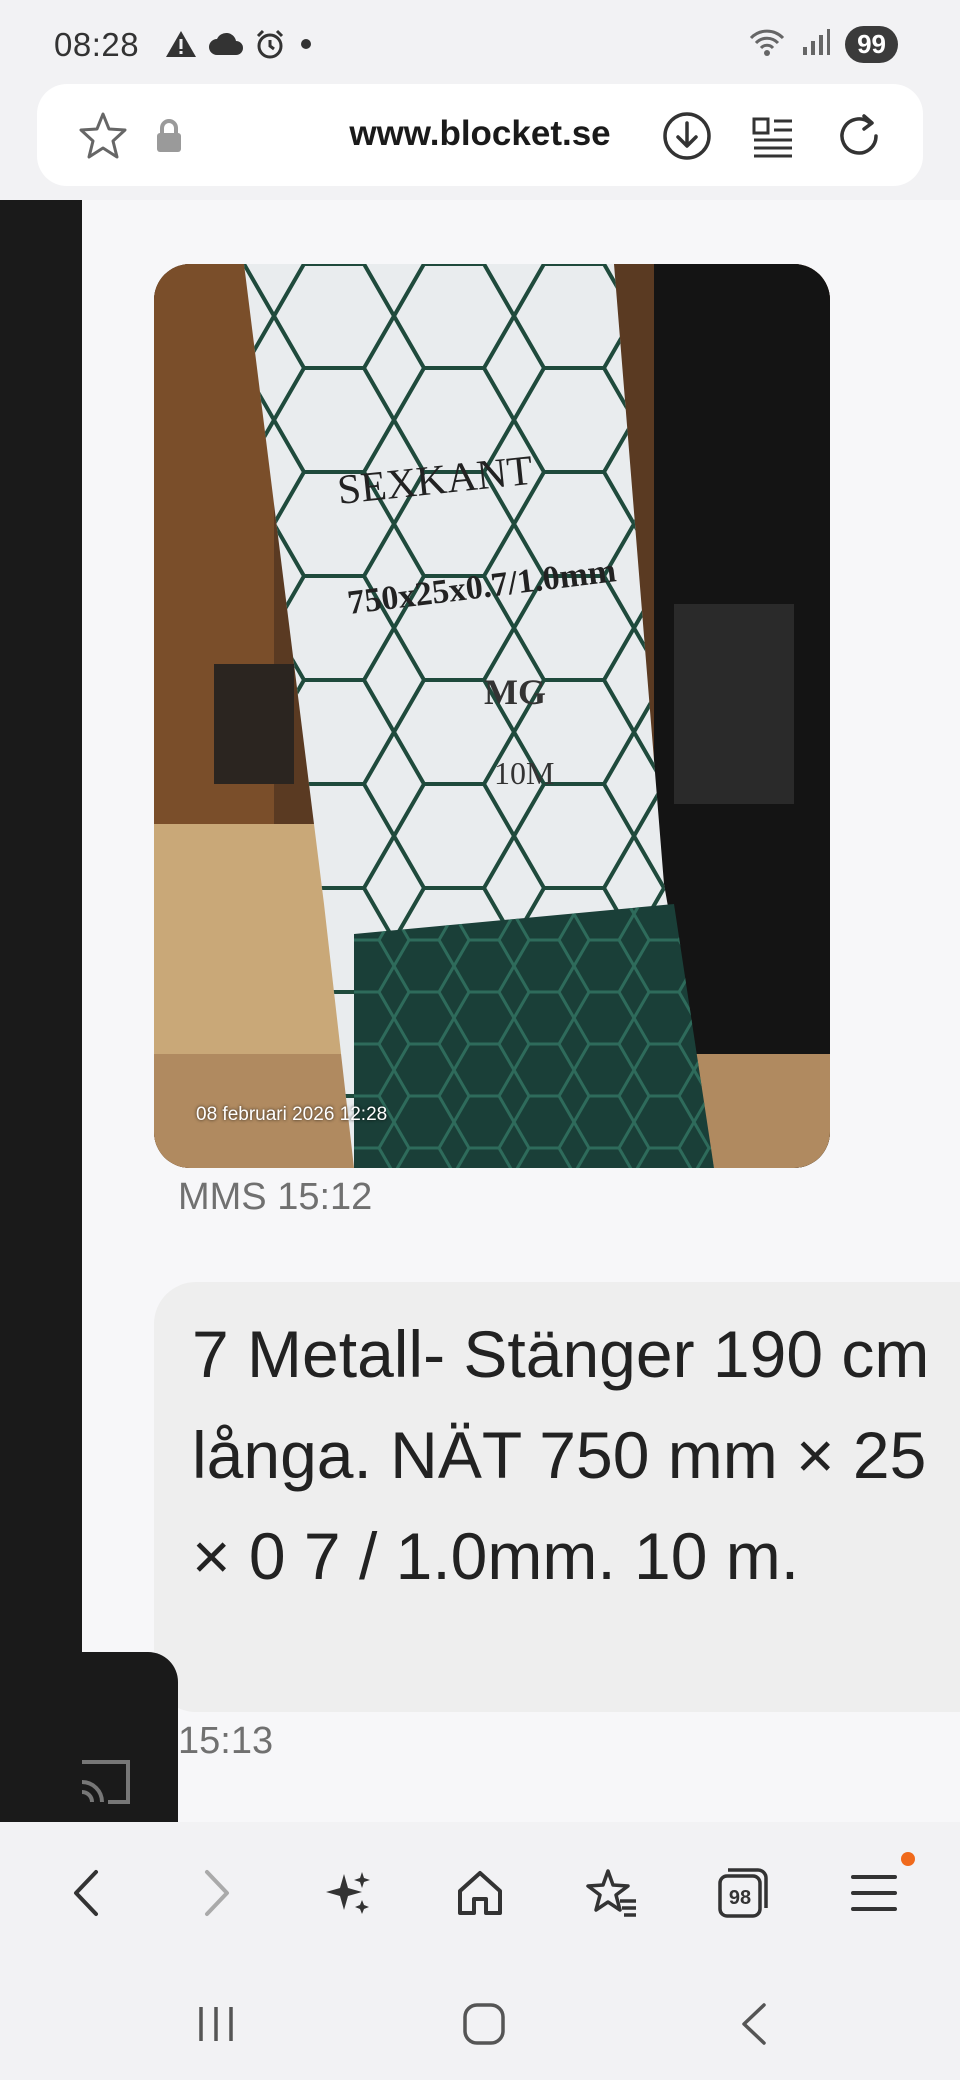 Image resolution: width=960 pixels, height=2080 pixels. What do you see at coordinates (306, 46) in the screenshot?
I see `dot-icon` at bounding box center [306, 46].